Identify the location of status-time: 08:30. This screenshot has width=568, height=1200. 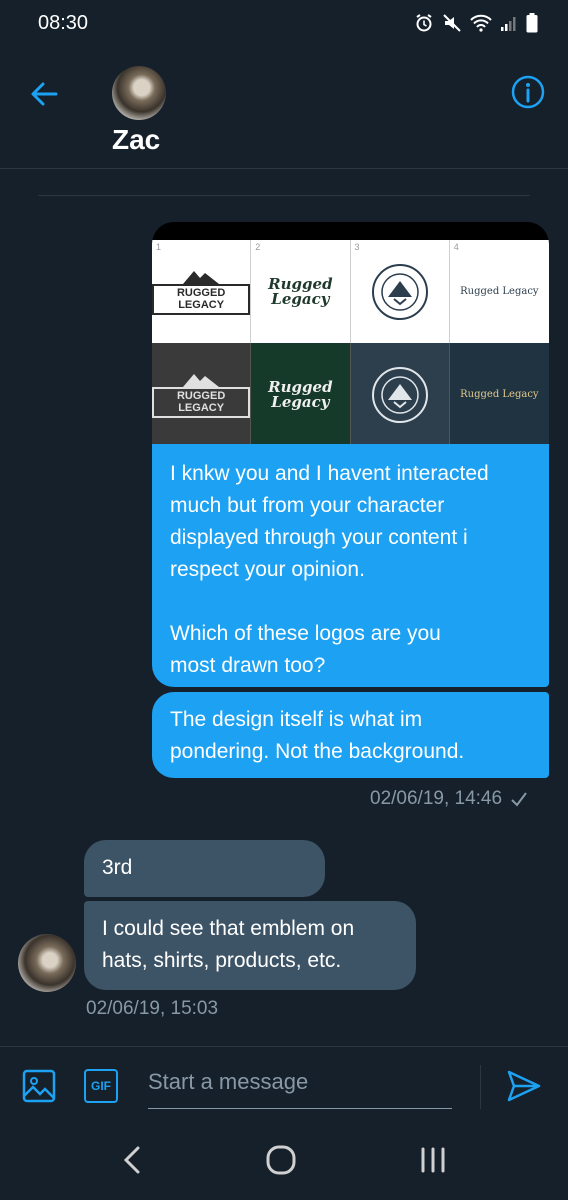
(63, 22).